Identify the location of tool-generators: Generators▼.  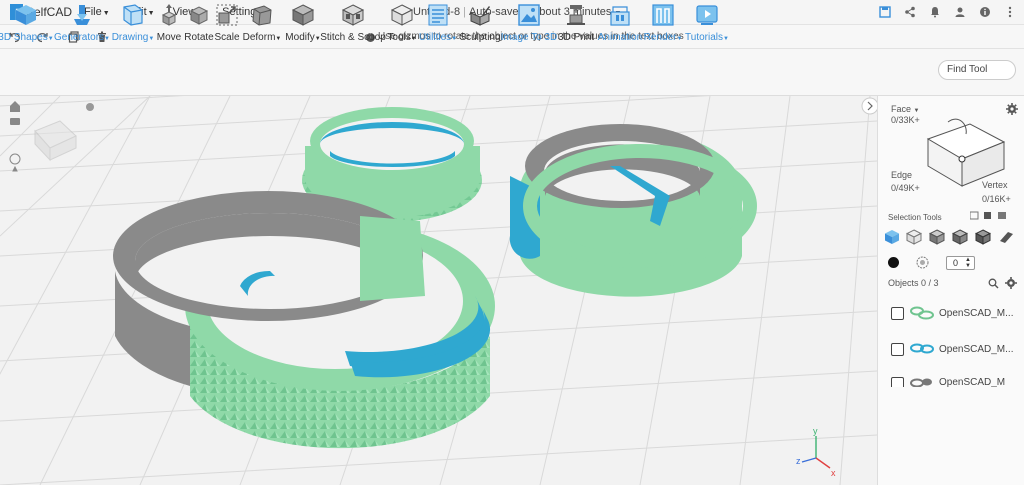
(82, 23).